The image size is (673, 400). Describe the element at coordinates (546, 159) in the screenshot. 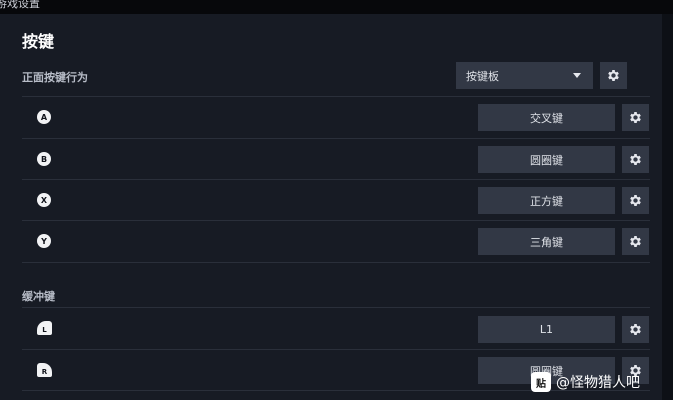

I see `key-b-binding-button: 圆圈键` at that location.